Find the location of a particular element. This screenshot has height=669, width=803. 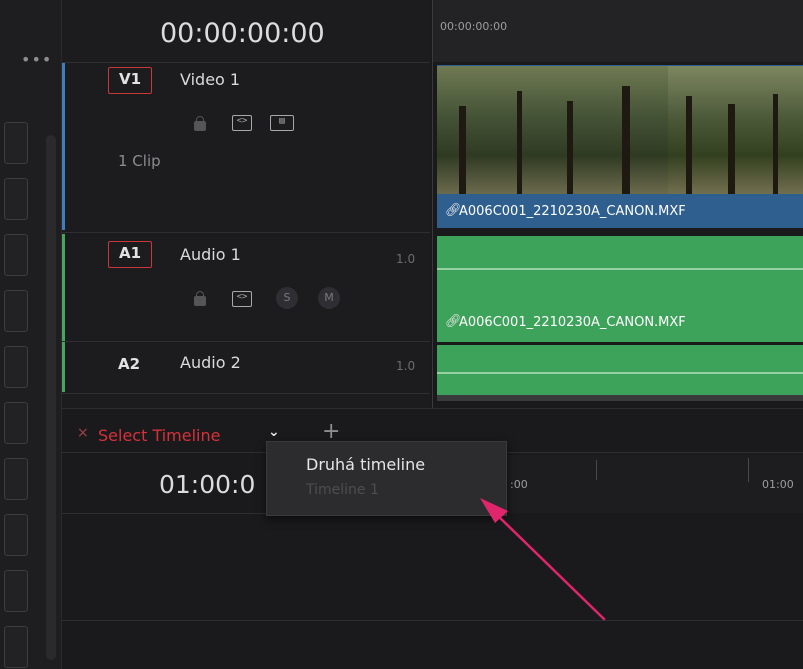

divider is located at coordinates (432, 620).